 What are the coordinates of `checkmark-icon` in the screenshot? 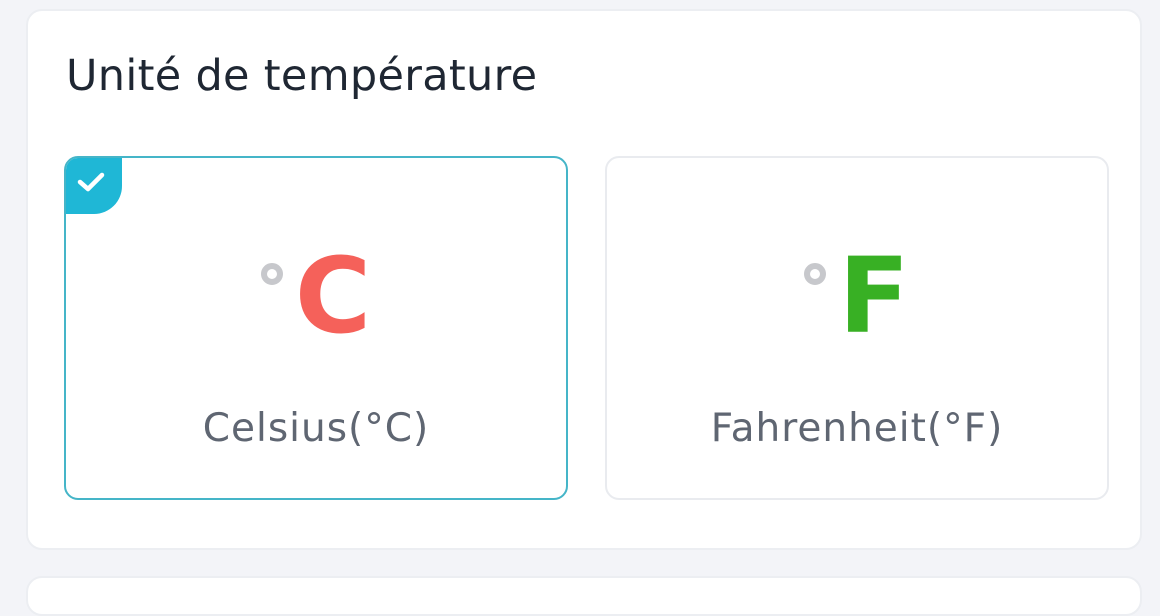 It's located at (91, 182).